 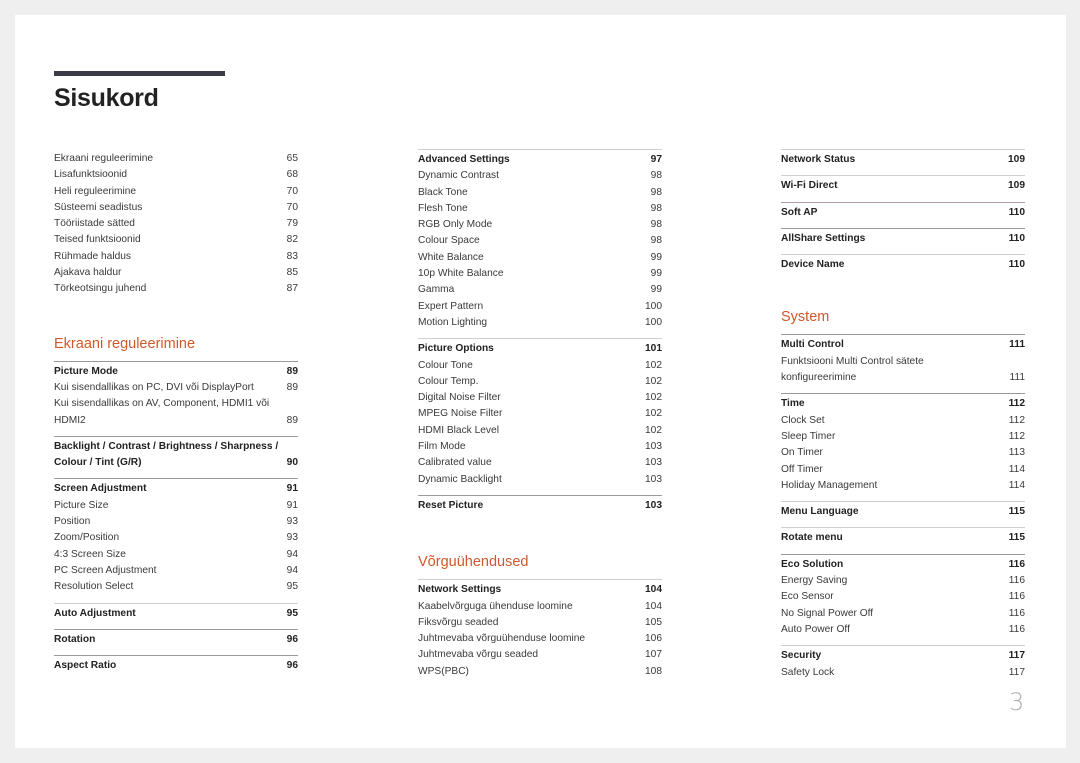 I want to click on toc-group-heading: Multi Control 111, so click(x=903, y=345).